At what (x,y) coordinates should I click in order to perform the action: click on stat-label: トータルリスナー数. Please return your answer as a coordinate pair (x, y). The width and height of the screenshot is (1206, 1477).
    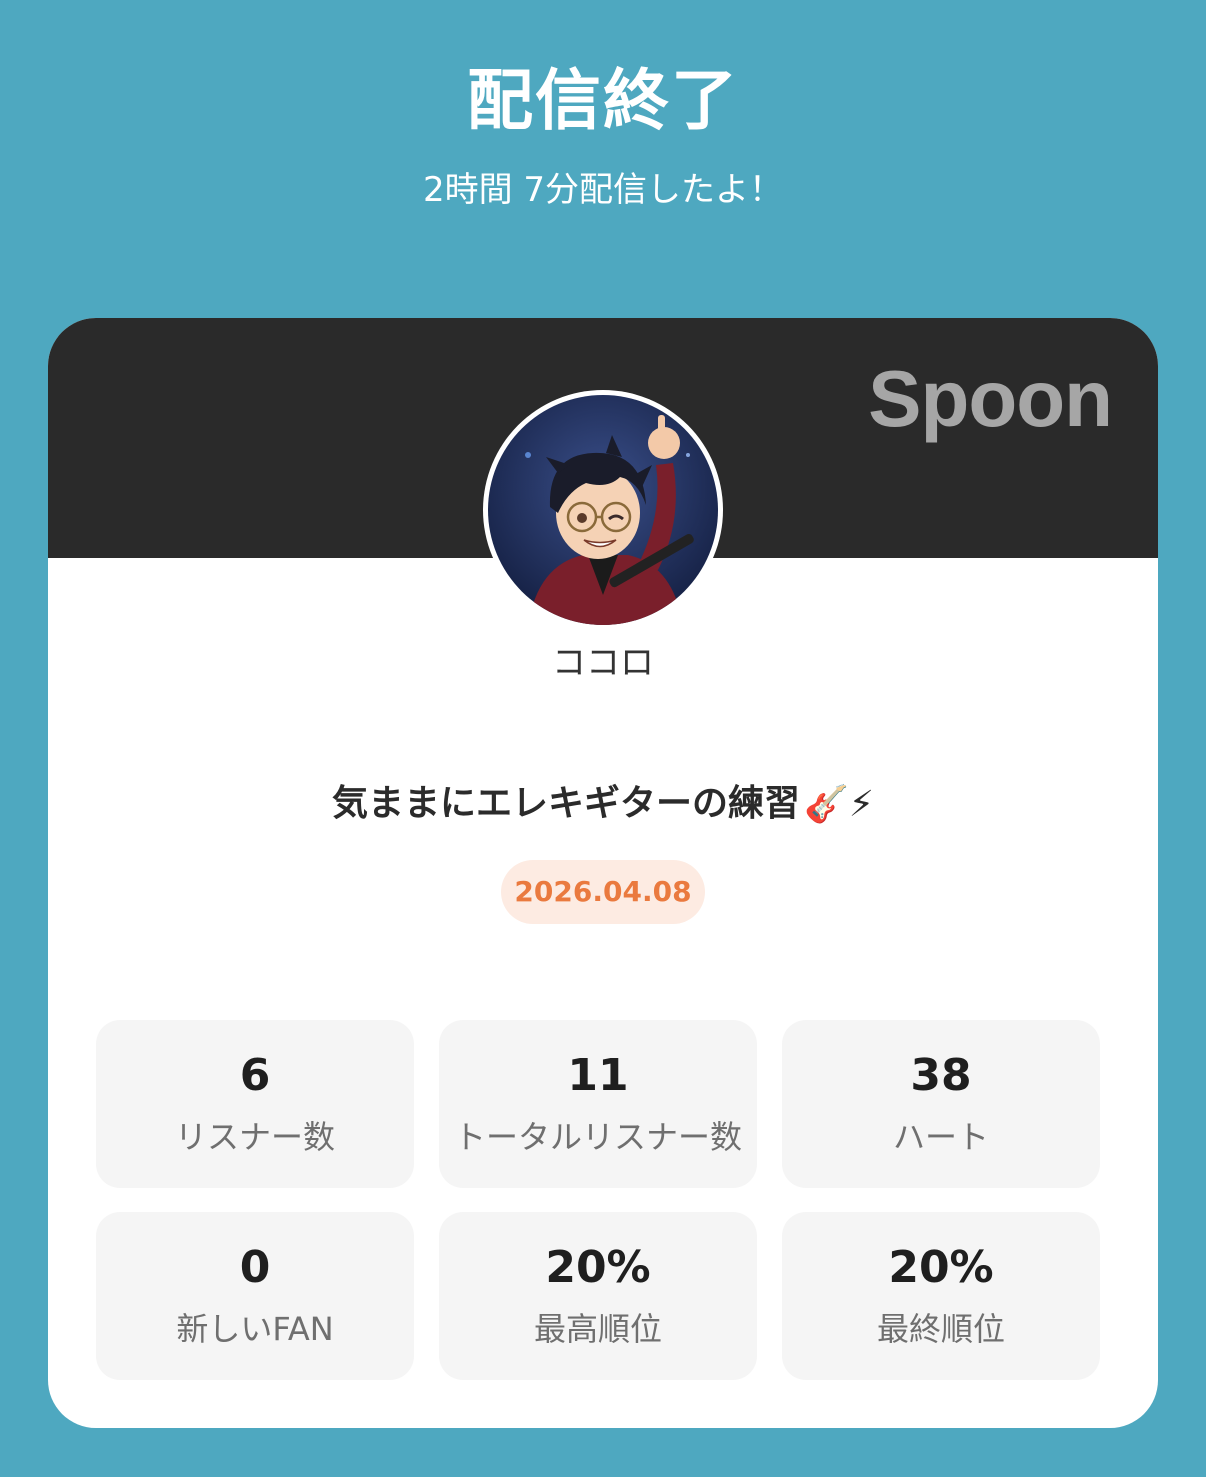
    Looking at the image, I should click on (597, 1137).